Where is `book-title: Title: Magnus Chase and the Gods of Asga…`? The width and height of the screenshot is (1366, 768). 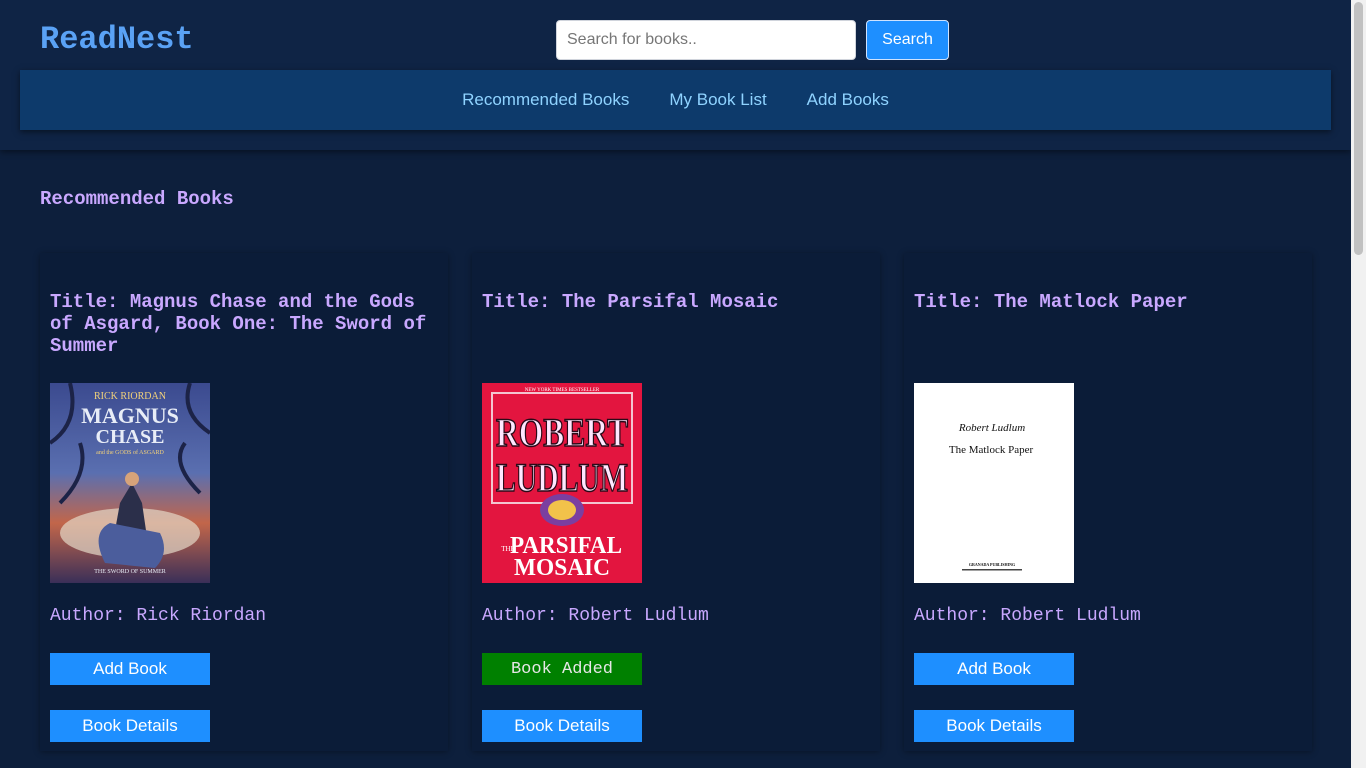 book-title: Title: Magnus Chase and the Gods of Asga… is located at coordinates (238, 324).